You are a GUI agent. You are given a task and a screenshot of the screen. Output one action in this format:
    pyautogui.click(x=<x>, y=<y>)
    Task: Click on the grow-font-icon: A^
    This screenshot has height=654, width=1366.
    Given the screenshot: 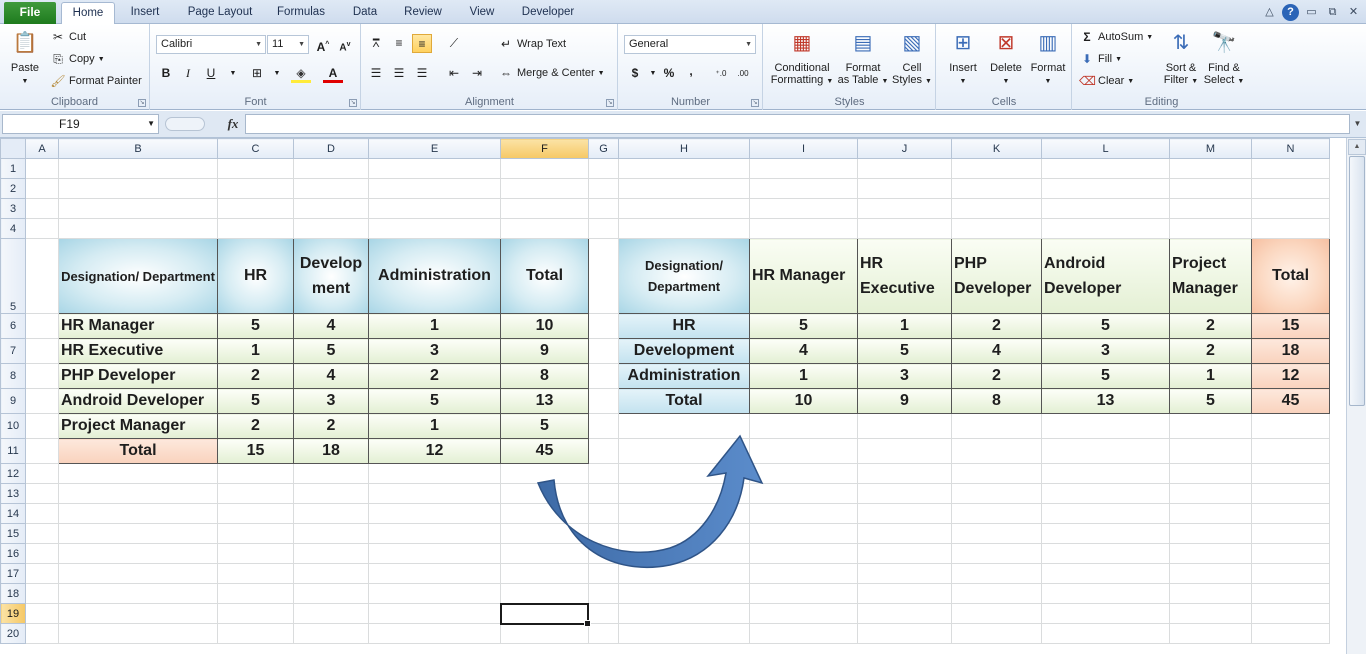 What is the action you would take?
    pyautogui.click(x=323, y=44)
    